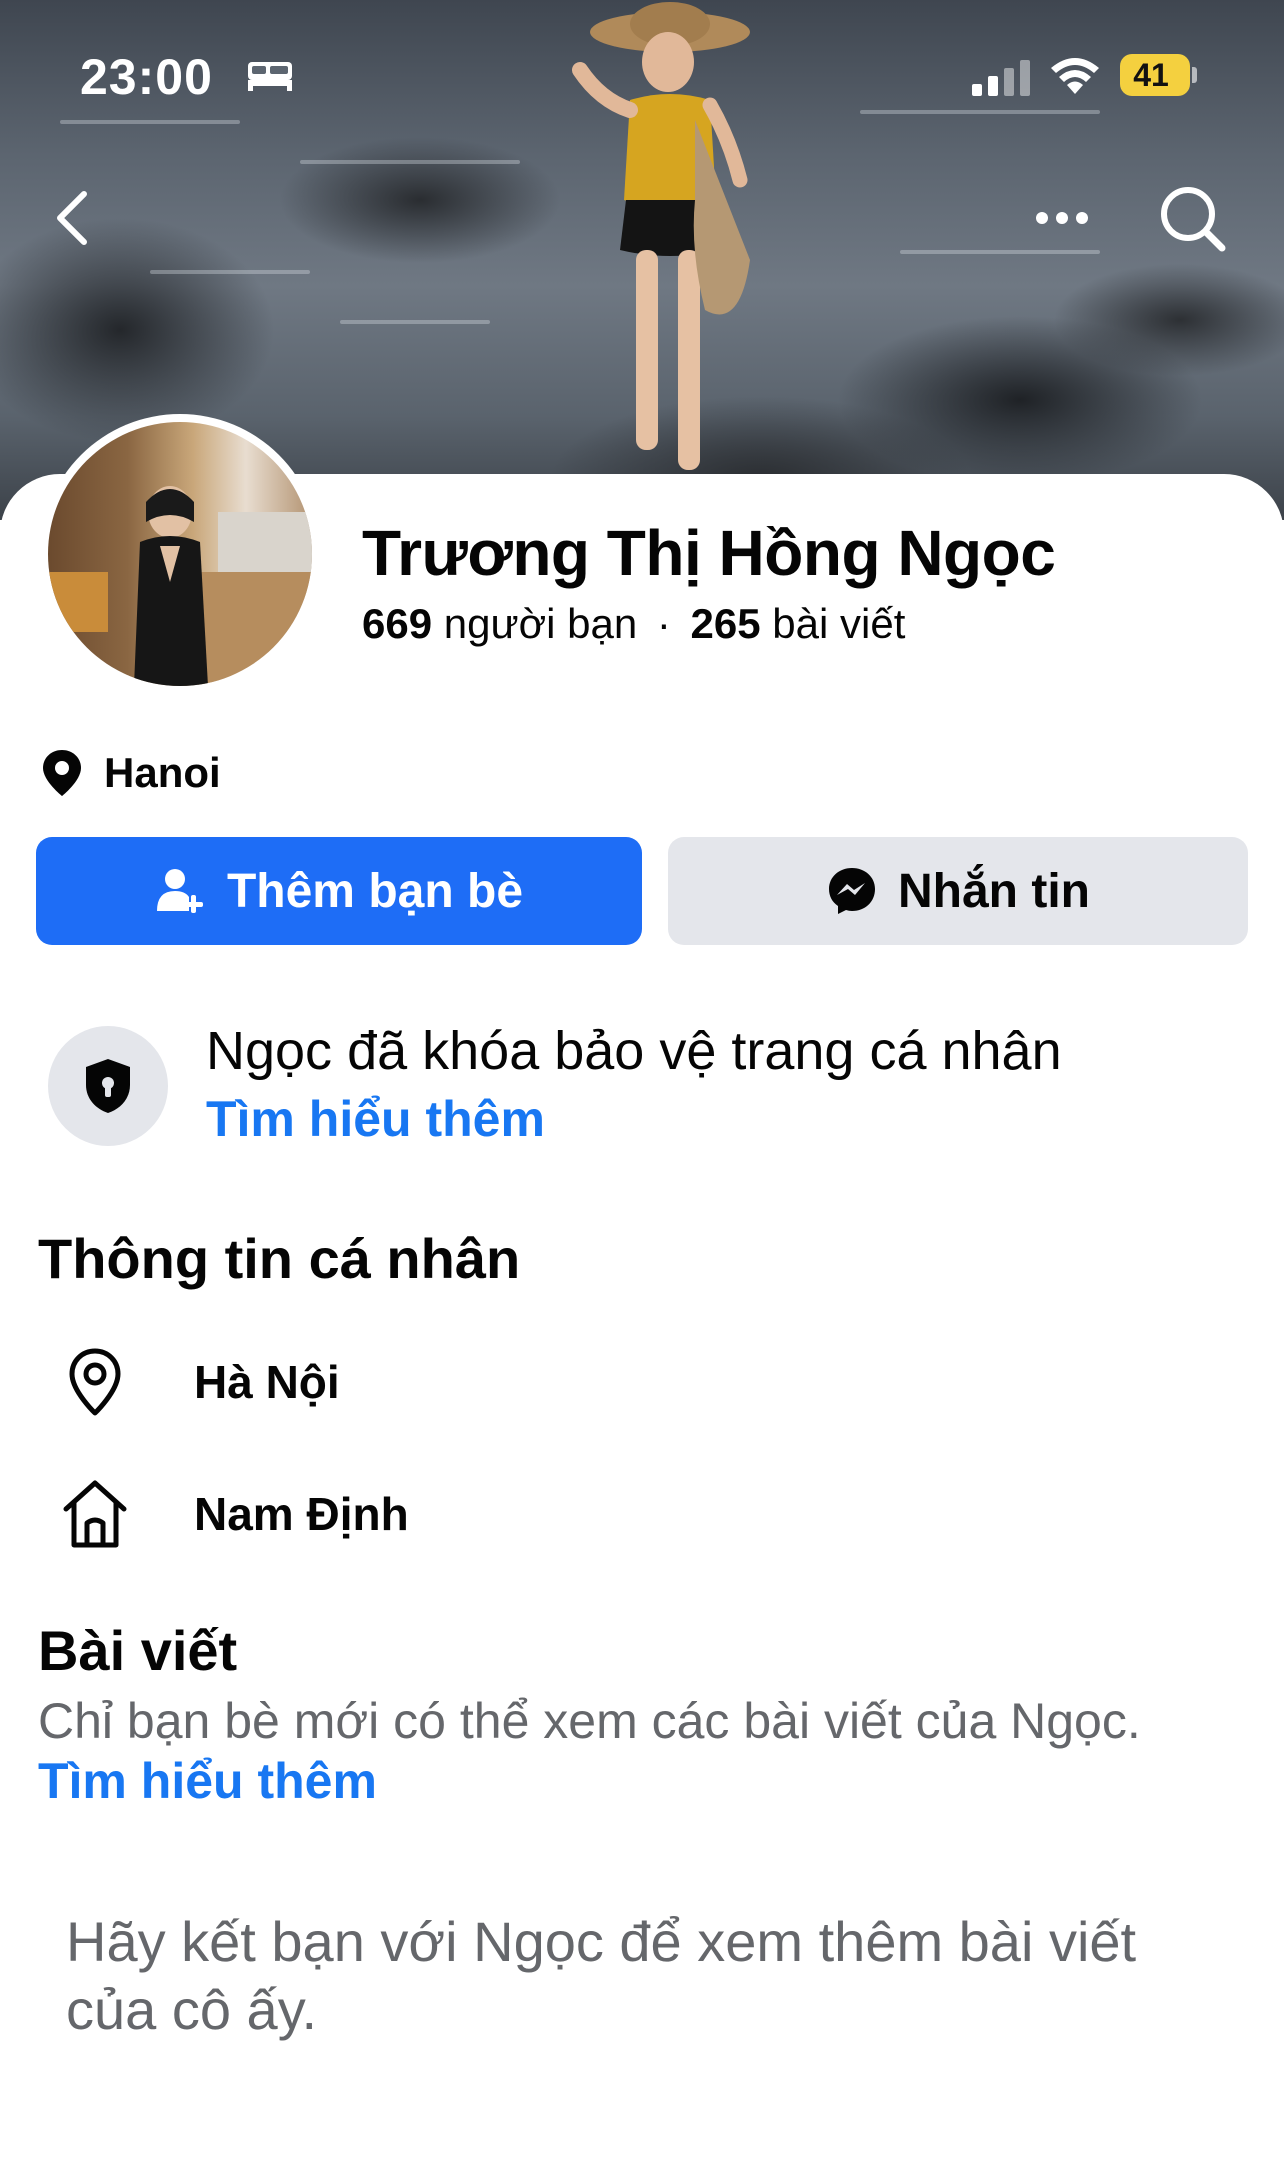  What do you see at coordinates (138, 1650) in the screenshot?
I see `posts-section-title: Bài viết` at bounding box center [138, 1650].